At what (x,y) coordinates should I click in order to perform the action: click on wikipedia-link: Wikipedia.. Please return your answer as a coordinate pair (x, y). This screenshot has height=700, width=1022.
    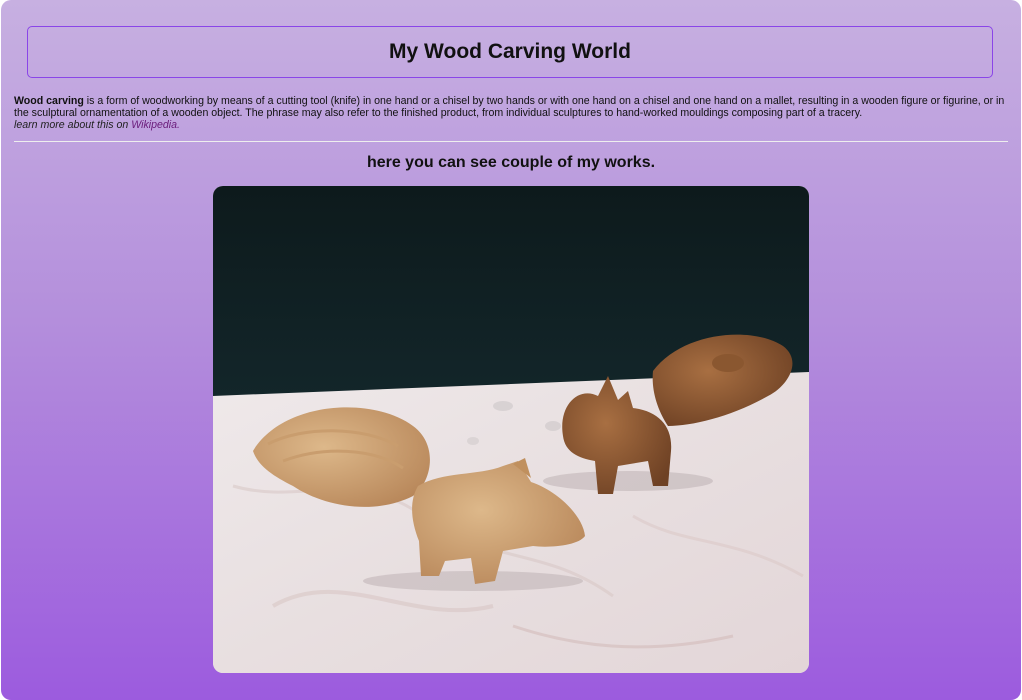
    Looking at the image, I should click on (155, 125).